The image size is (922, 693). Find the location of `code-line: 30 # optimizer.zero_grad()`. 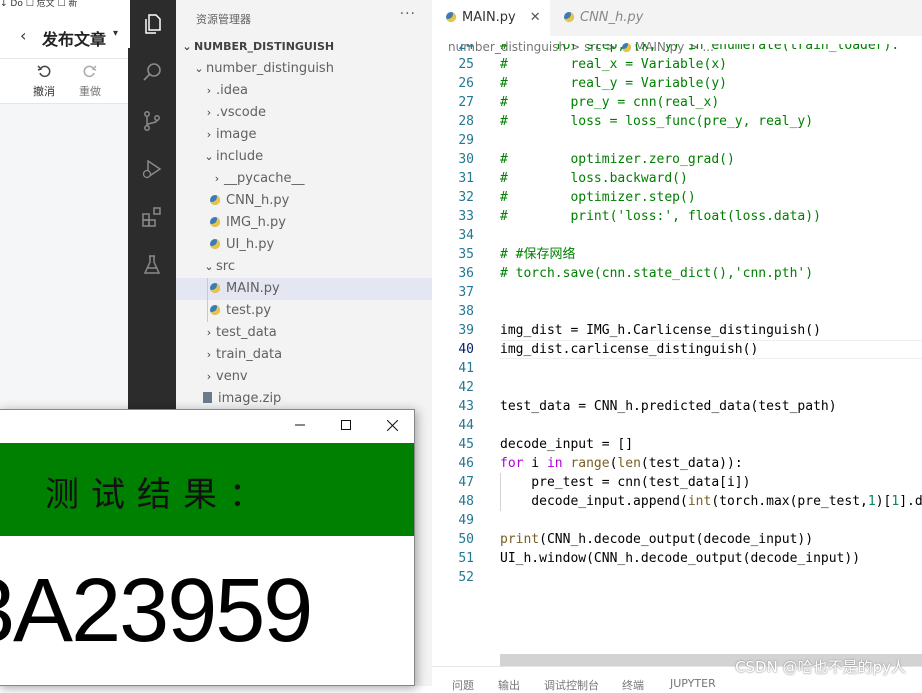

code-line: 30 # optimizer.zero_grad() is located at coordinates (677, 159).